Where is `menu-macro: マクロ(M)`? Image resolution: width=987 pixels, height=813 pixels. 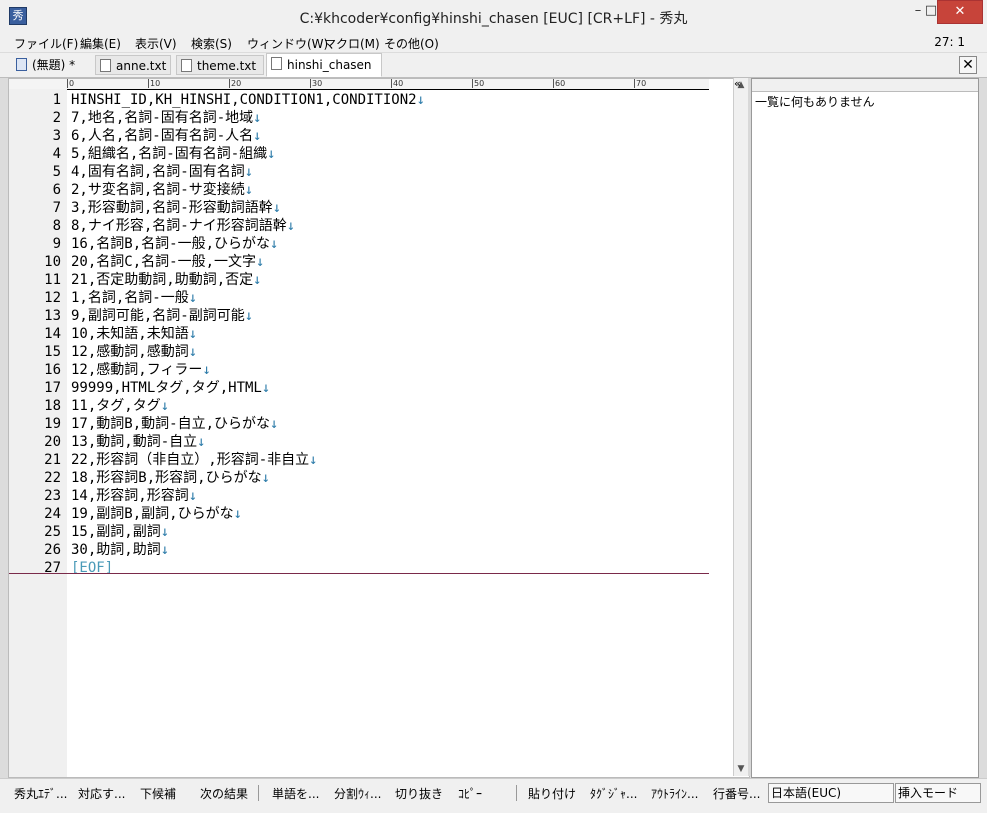 menu-macro: マクロ(M) is located at coordinates (352, 43).